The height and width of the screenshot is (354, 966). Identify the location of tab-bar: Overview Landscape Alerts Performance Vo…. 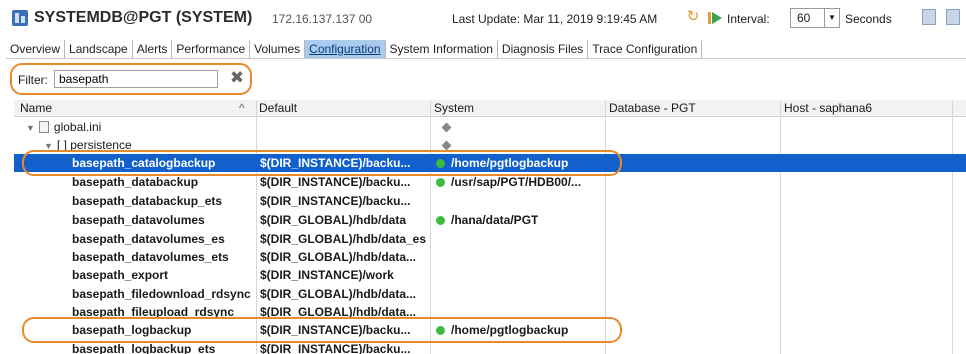
(354, 49).